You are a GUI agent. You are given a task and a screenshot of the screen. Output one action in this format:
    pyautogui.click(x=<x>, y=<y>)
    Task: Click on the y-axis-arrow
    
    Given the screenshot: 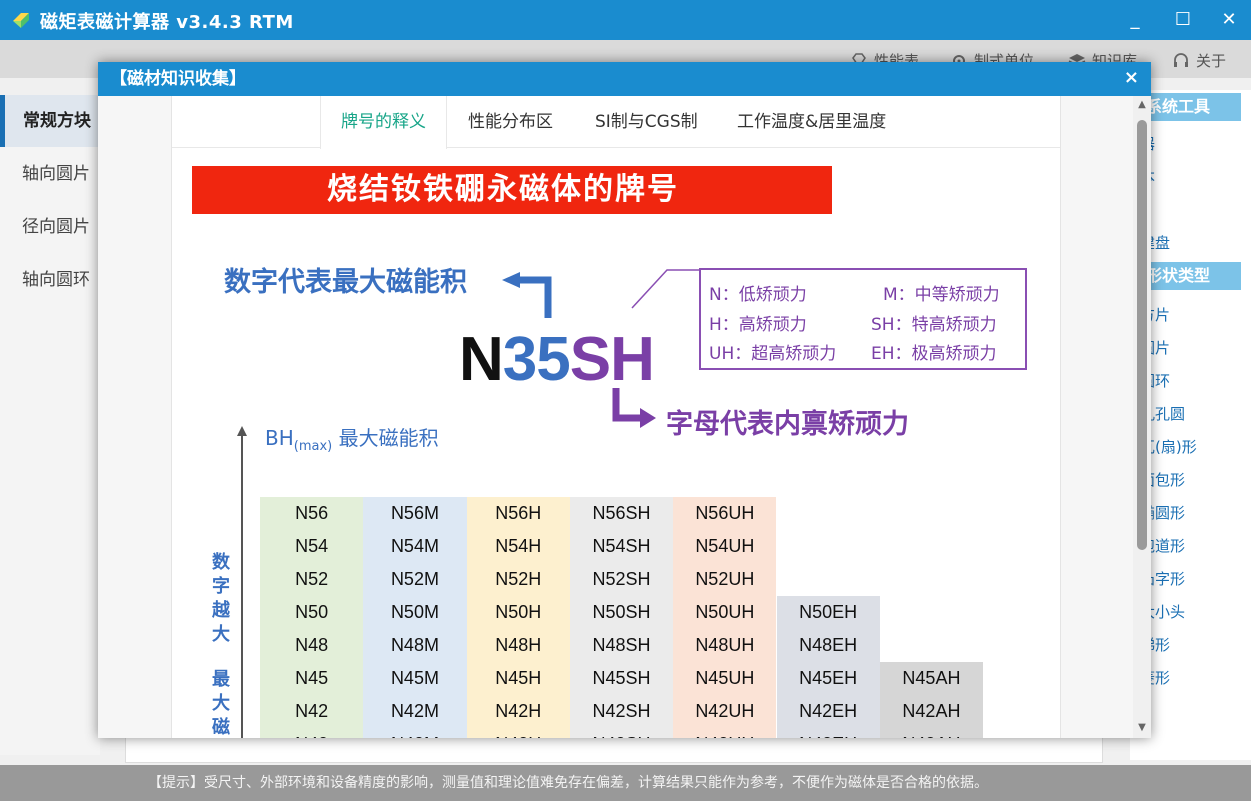 What is the action you would take?
    pyautogui.click(x=242, y=582)
    